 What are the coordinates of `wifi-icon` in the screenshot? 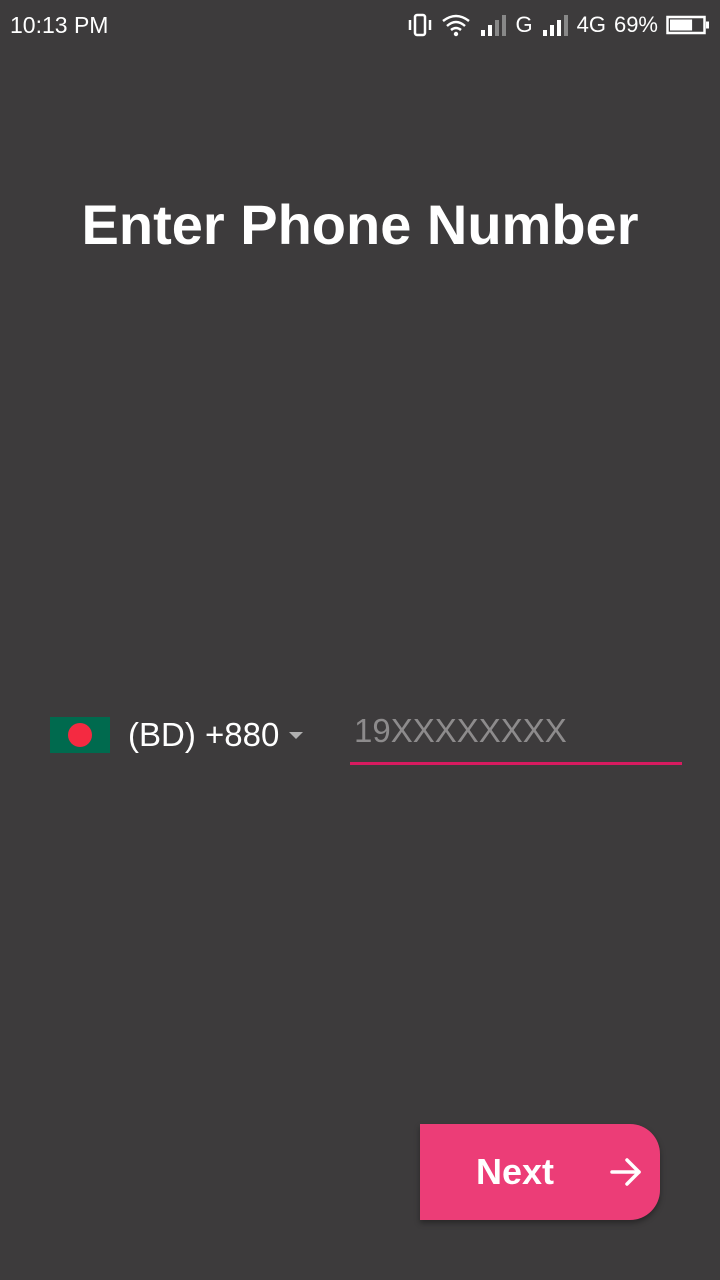 It's located at (456, 25).